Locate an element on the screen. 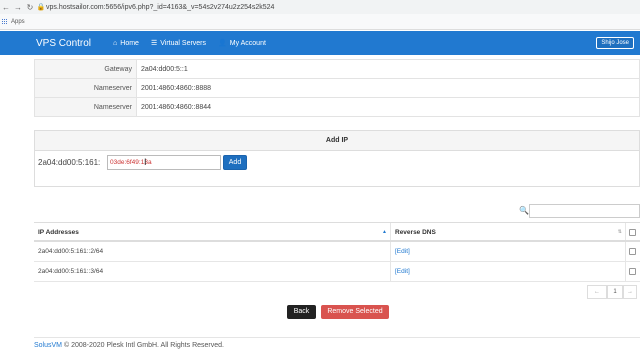 This screenshot has height=360, width=640. list-icon: ☰ is located at coordinates (154, 43).